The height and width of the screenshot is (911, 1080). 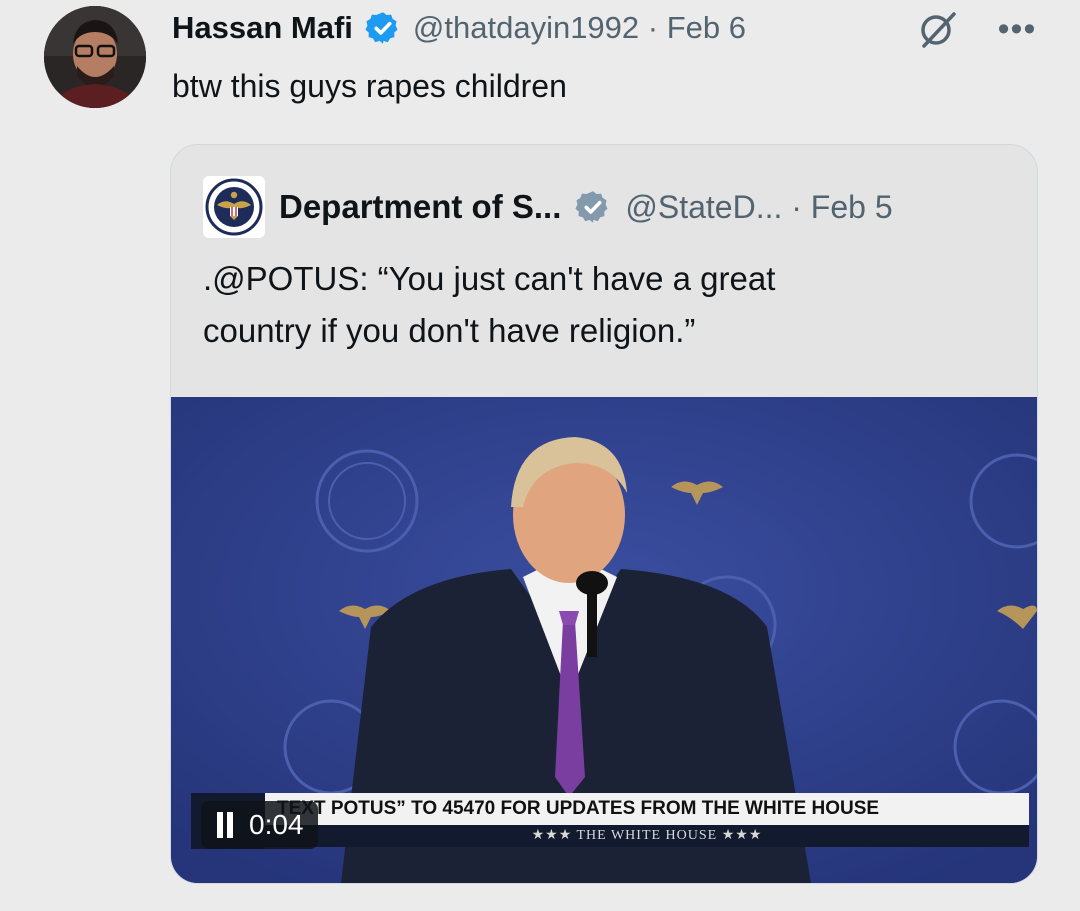 What do you see at coordinates (706, 27) in the screenshot?
I see `tweet-date: Feb 6` at bounding box center [706, 27].